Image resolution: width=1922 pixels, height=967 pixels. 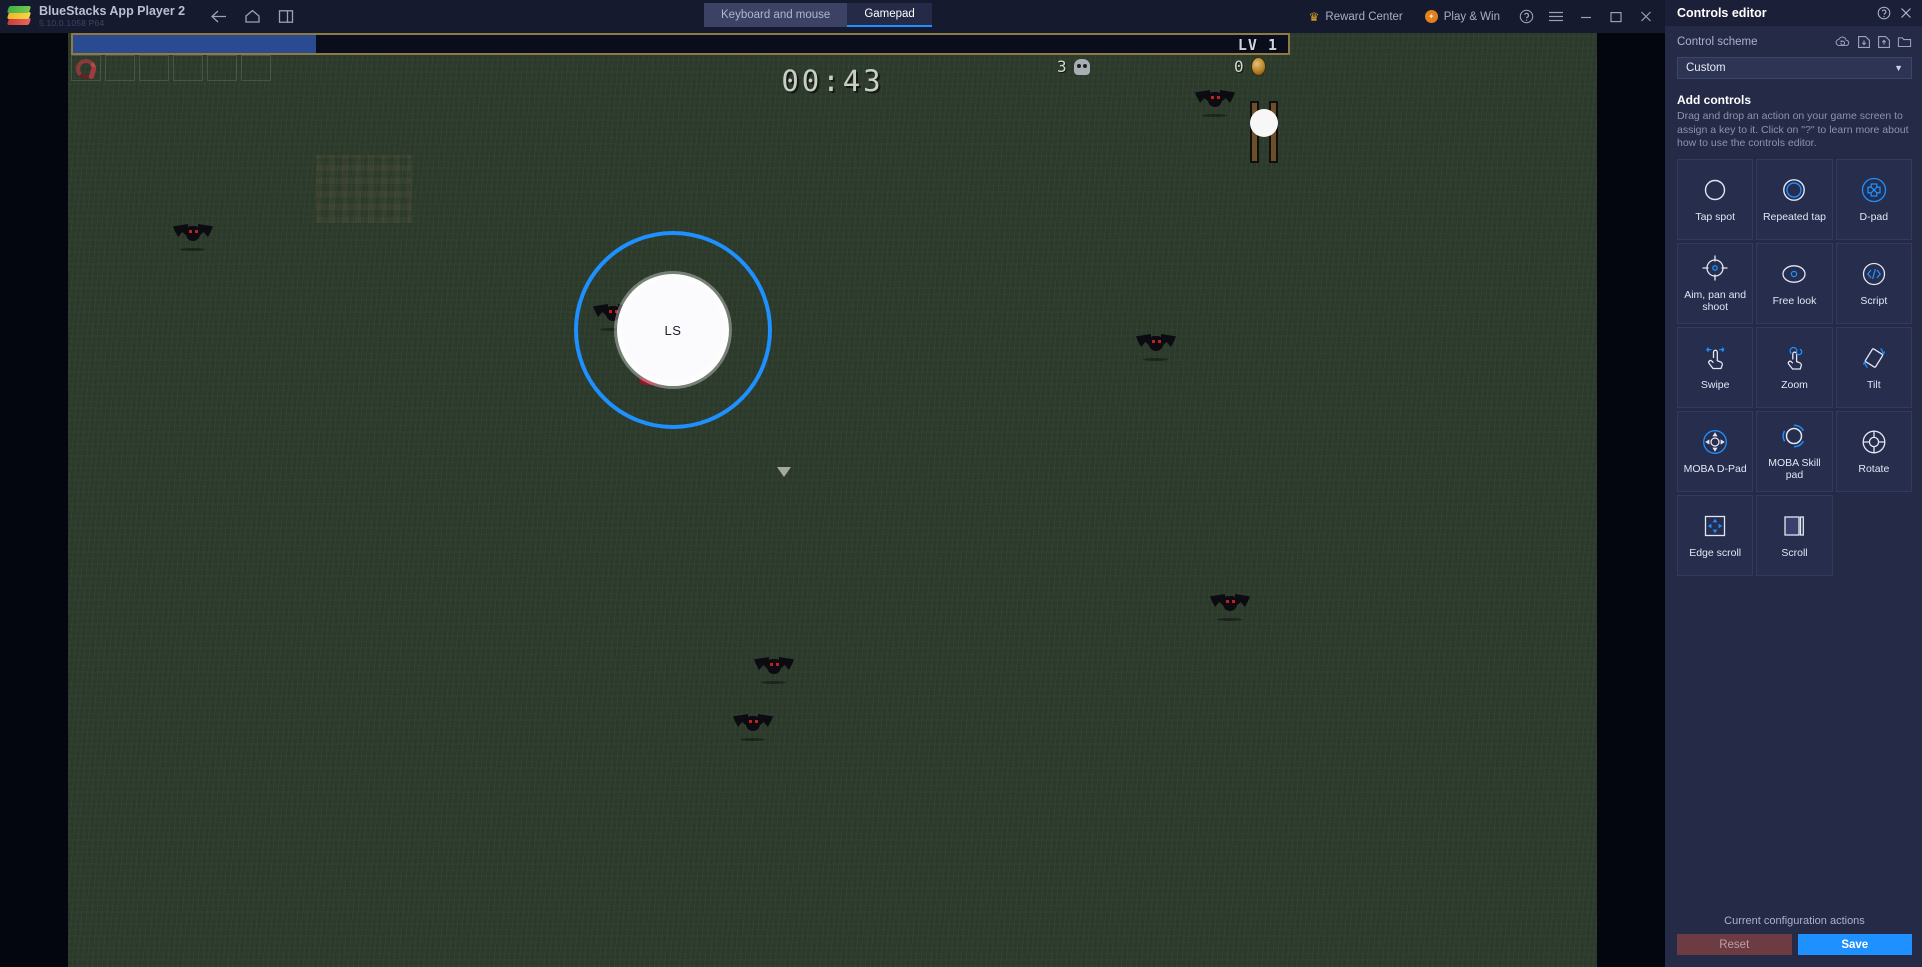 What do you see at coordinates (1874, 190) in the screenshot?
I see `dpad-icon` at bounding box center [1874, 190].